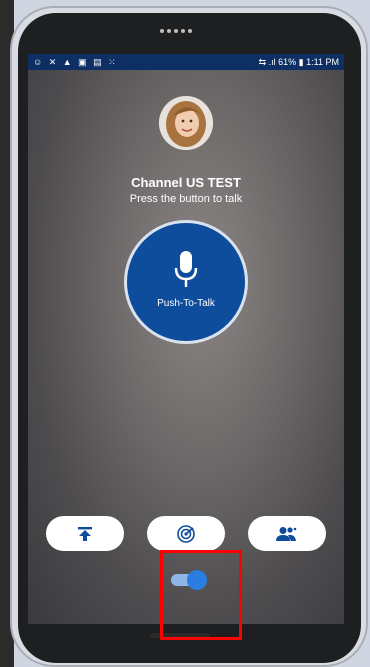 Image resolution: width=370 pixels, height=667 pixels. What do you see at coordinates (186, 199) in the screenshot?
I see `channel-instruction: Press the button to talk` at bounding box center [186, 199].